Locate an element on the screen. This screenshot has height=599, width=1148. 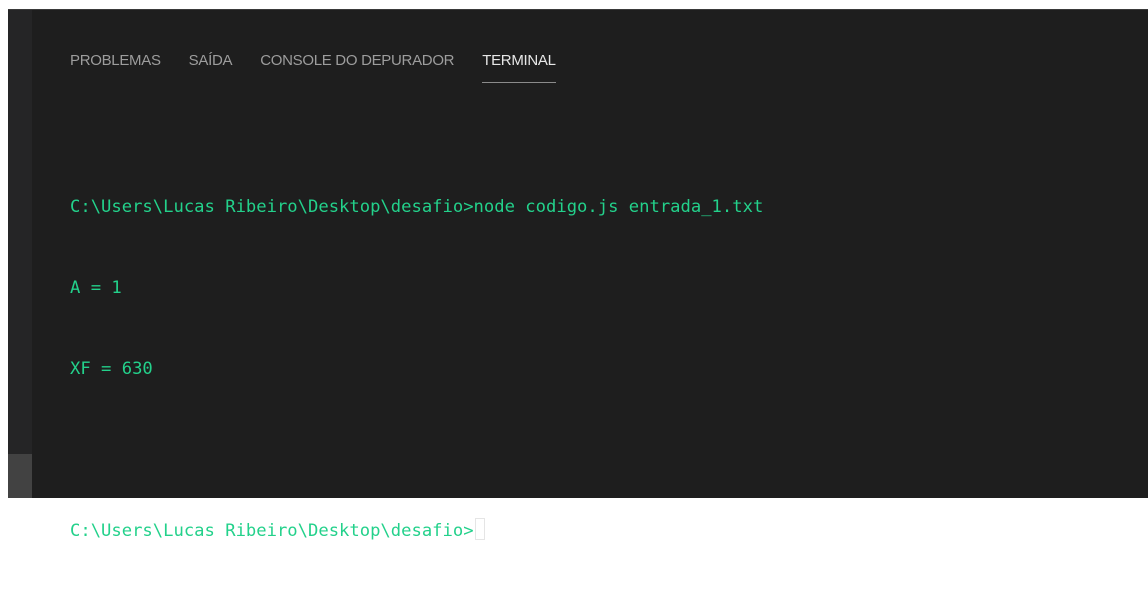
activity-gutter is located at coordinates (20, 254).